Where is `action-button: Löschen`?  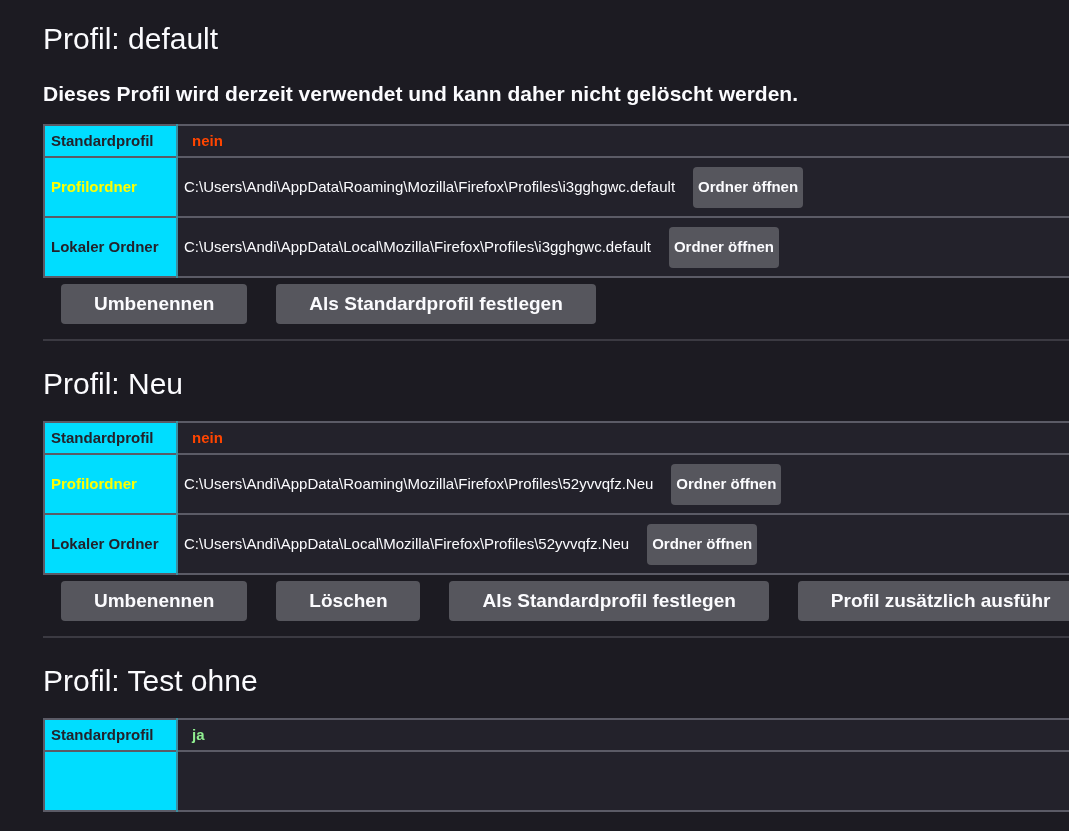
action-button: Löschen is located at coordinates (348, 601).